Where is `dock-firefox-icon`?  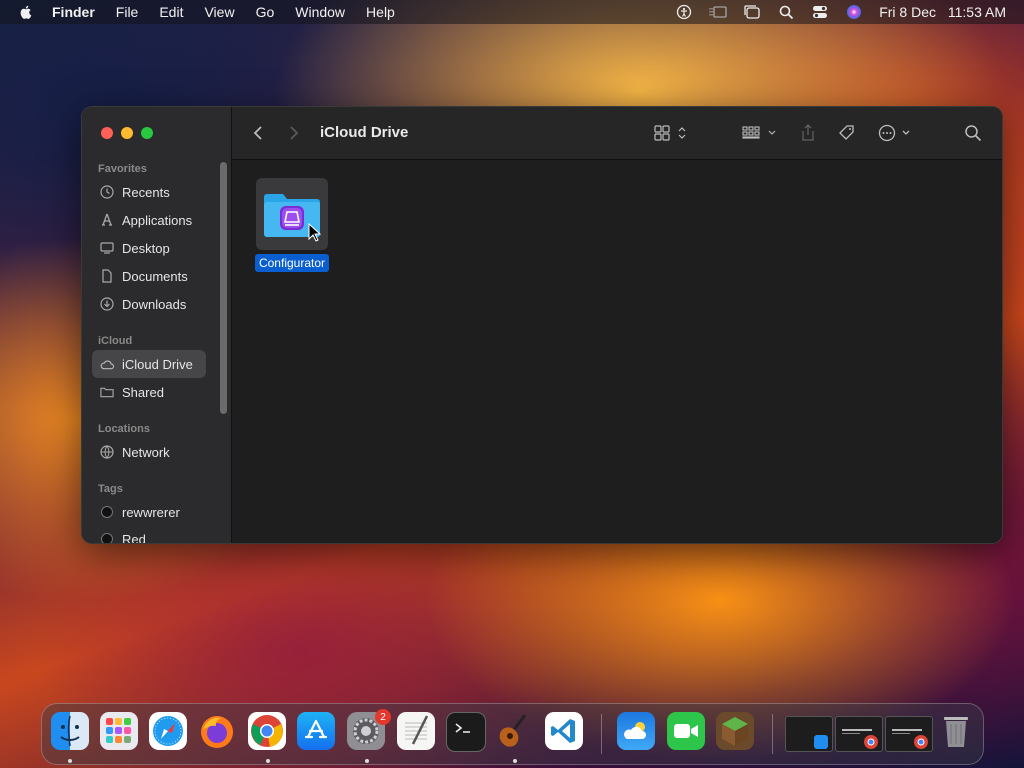
dock-firefox-icon is located at coordinates (217, 731).